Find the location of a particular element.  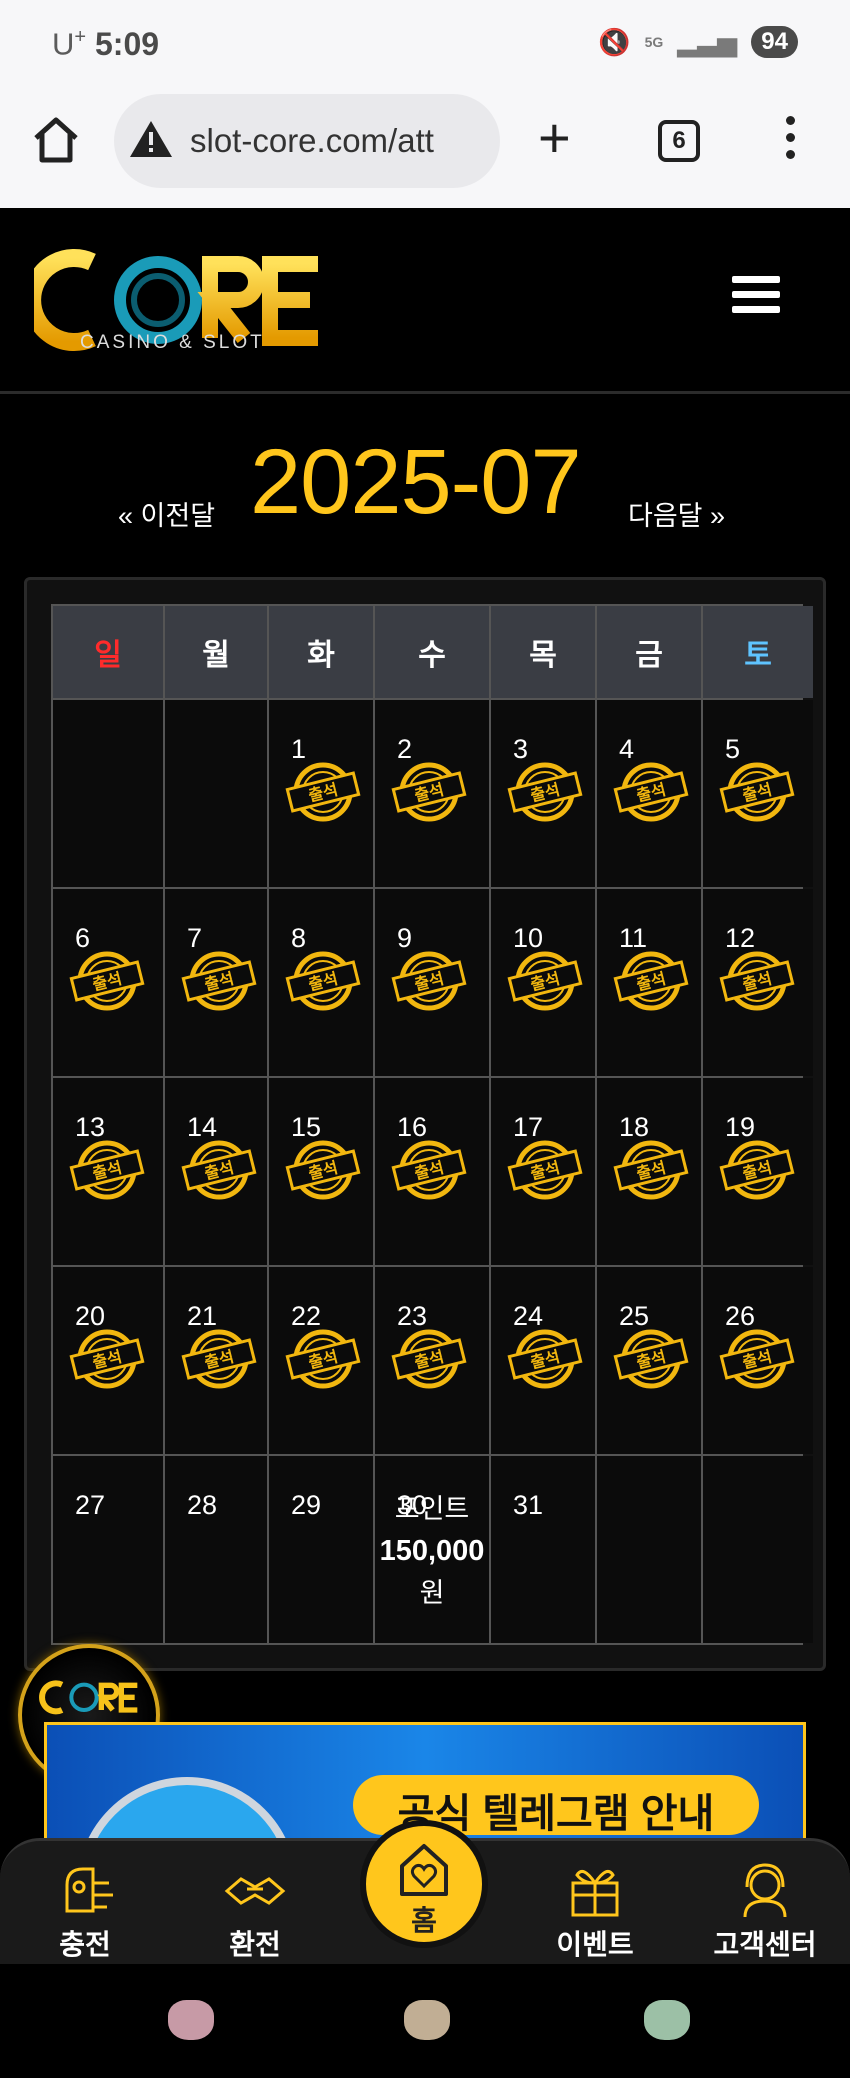

calendar-day-cell: 17 출석 is located at coordinates (543, 1171).